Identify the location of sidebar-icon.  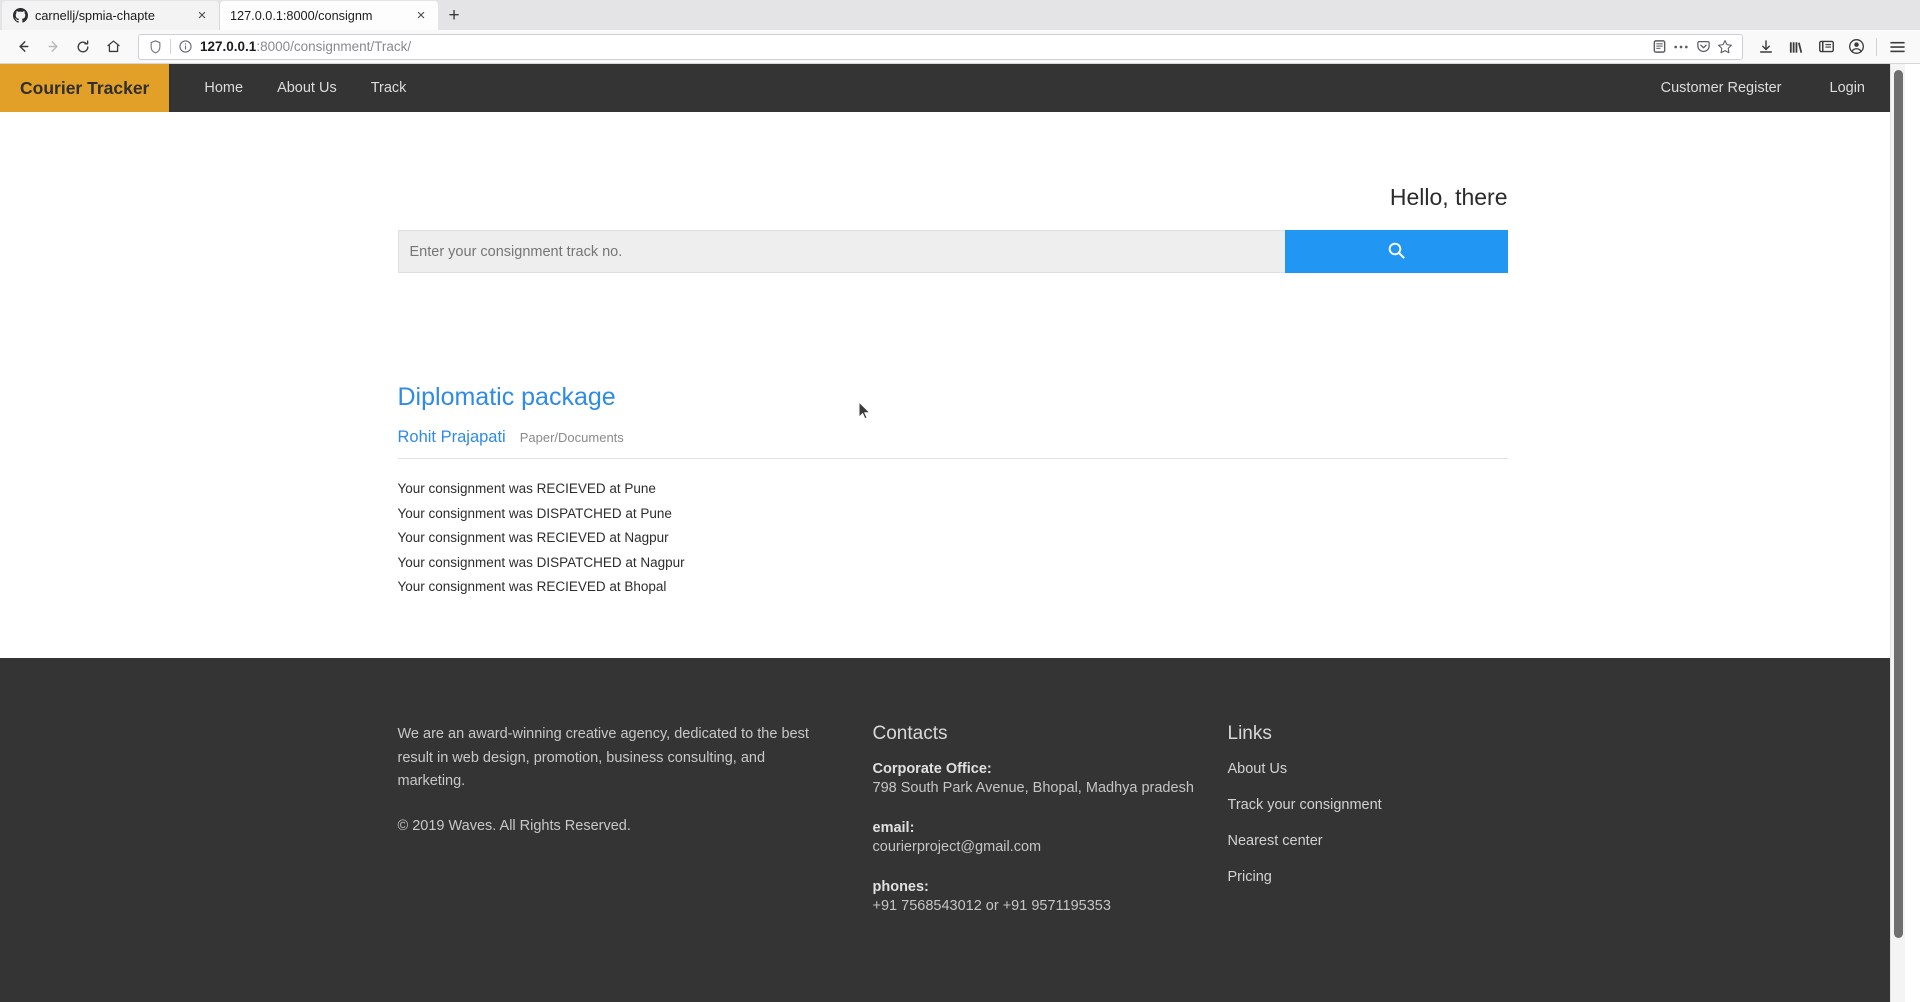
(1826, 47).